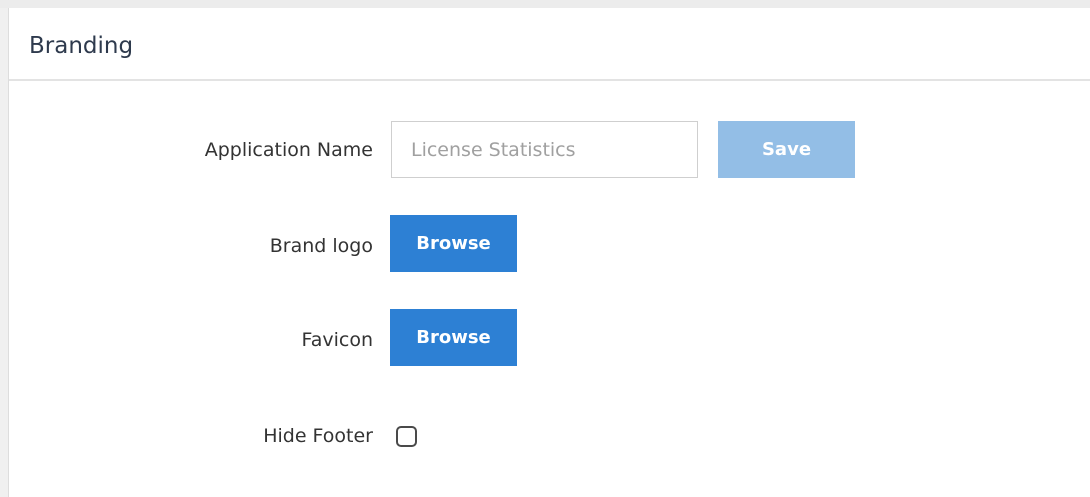 This screenshot has width=1090, height=497. Describe the element at coordinates (321, 246) in the screenshot. I see `brand-logo-label: Brand logo` at that location.